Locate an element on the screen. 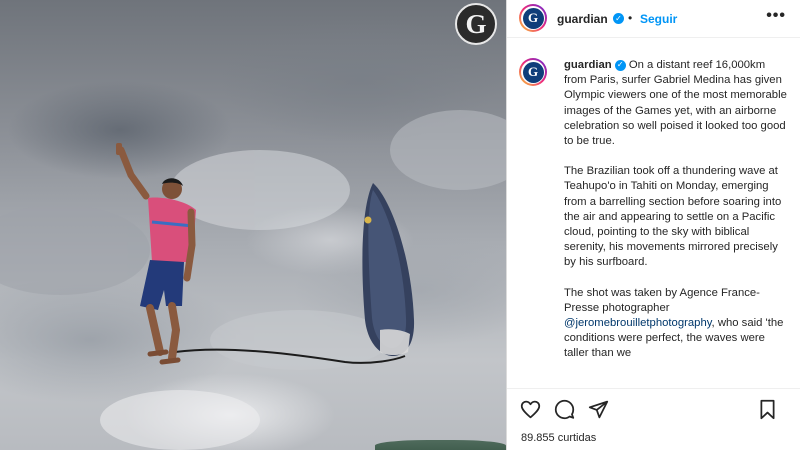  guardian-logo-letter: G is located at coordinates (476, 23).